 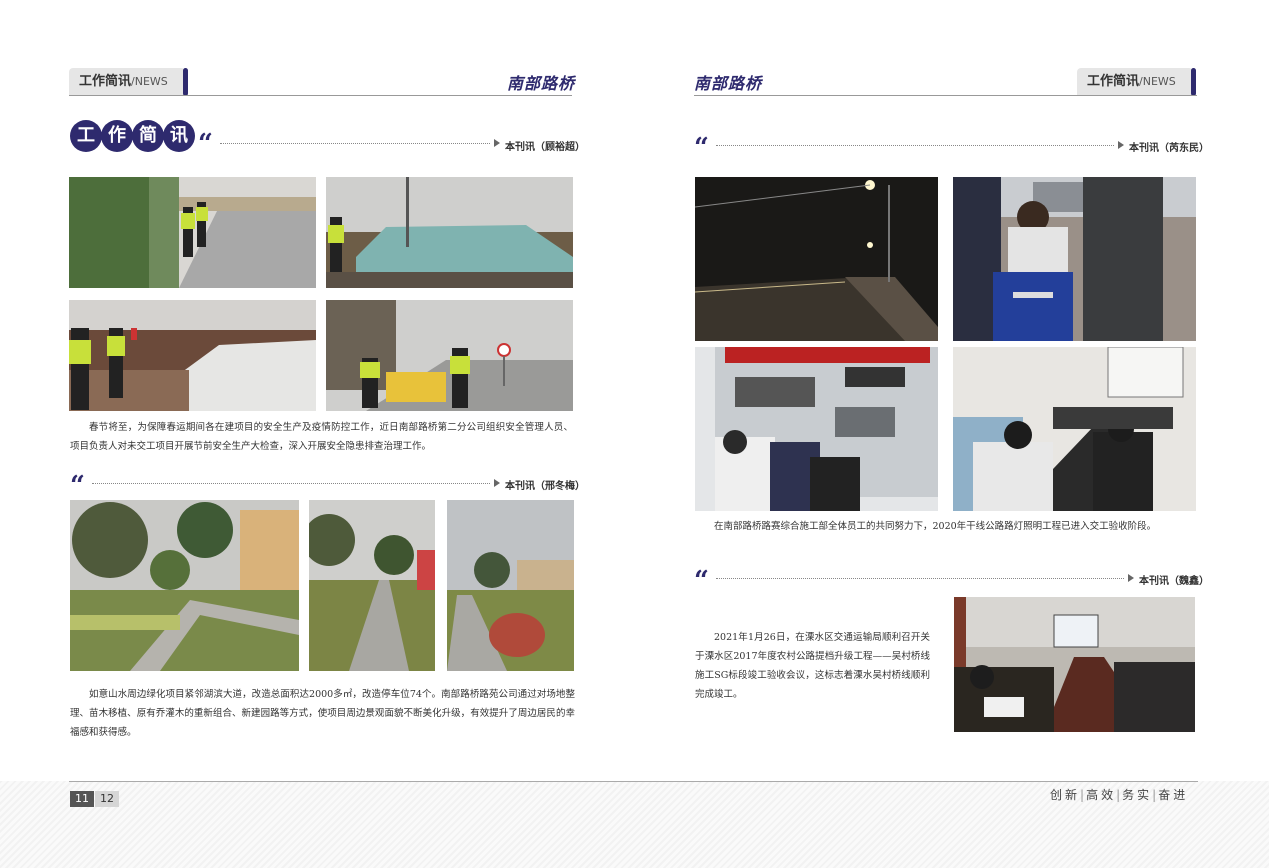 I want to click on brand-logo-left: 南部路桥, so click(x=541, y=83).